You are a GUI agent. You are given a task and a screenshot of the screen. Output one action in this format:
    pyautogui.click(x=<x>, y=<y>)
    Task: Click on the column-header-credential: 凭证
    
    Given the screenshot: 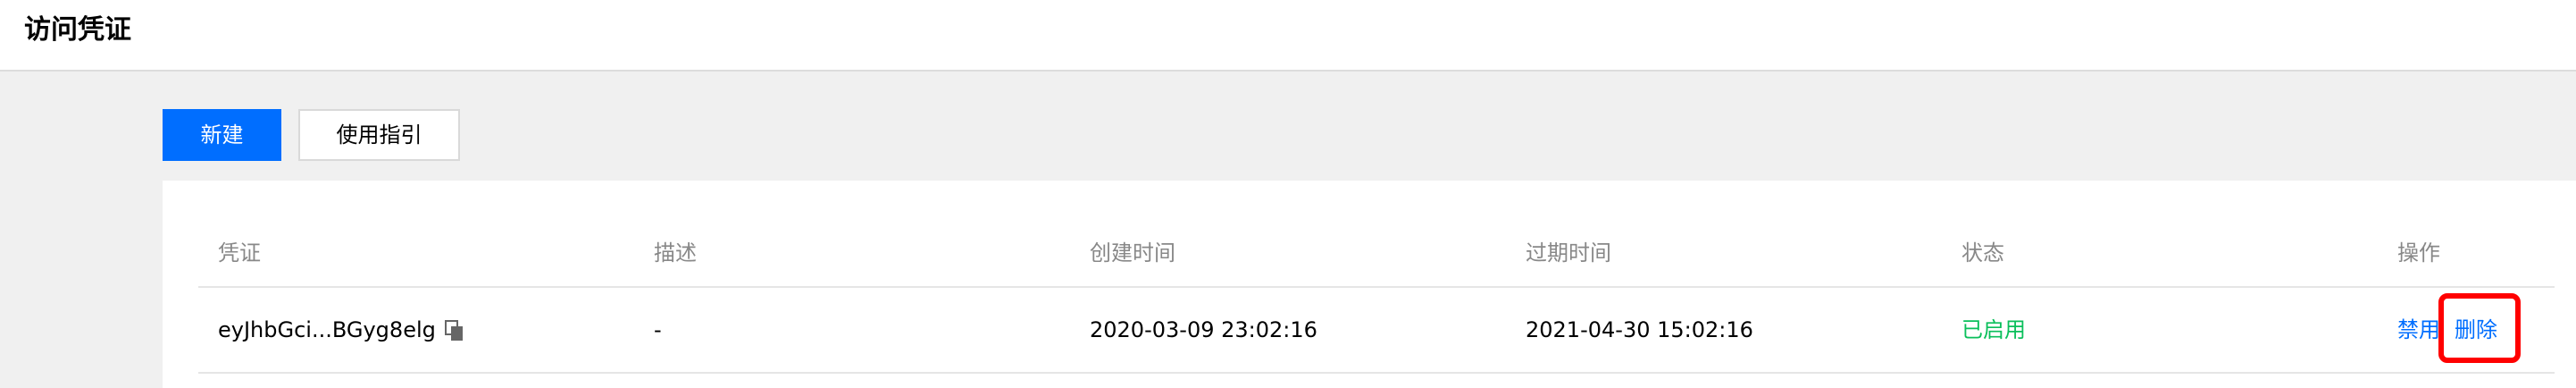 What is the action you would take?
    pyautogui.click(x=240, y=253)
    